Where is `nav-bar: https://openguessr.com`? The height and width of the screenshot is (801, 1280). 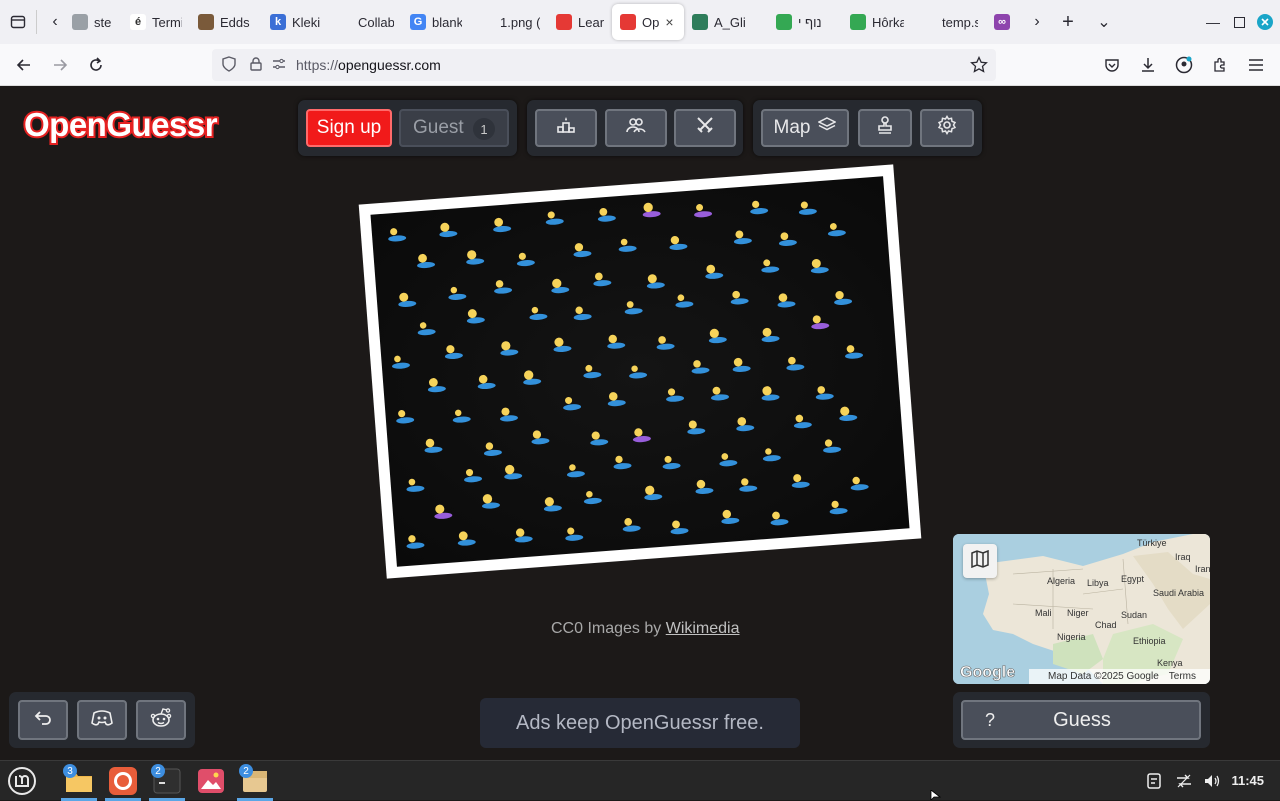 nav-bar: https://openguessr.com is located at coordinates (640, 65).